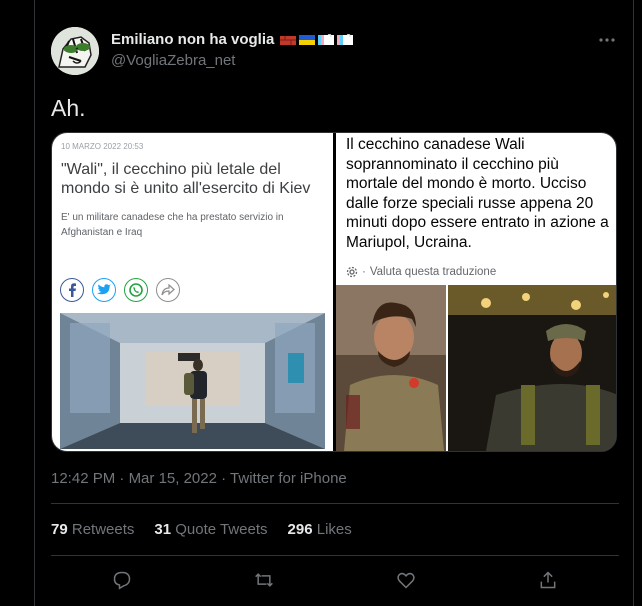 Image resolution: width=642 pixels, height=606 pixels. What do you see at coordinates (345, 39) in the screenshot?
I see `trans-flag-icon` at bounding box center [345, 39].